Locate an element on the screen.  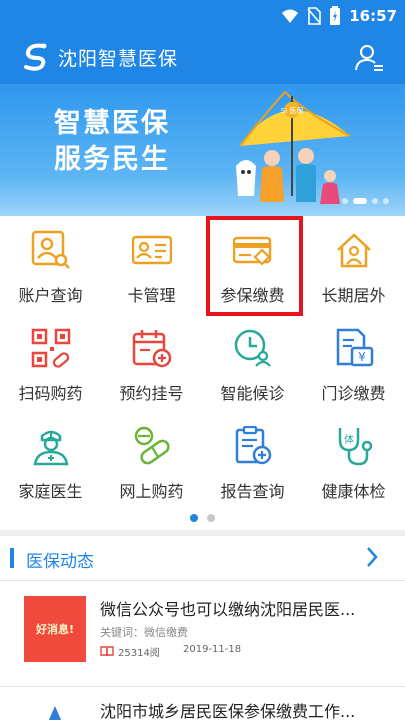
grid-item-label: 长期居外 is located at coordinates (353, 295).